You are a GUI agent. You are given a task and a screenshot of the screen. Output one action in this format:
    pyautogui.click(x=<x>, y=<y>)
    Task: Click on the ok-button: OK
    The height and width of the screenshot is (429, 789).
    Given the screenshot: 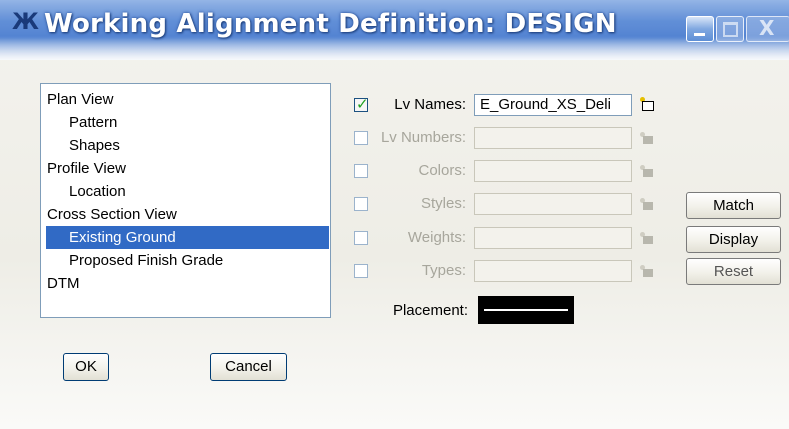 What is the action you would take?
    pyautogui.click(x=86, y=367)
    